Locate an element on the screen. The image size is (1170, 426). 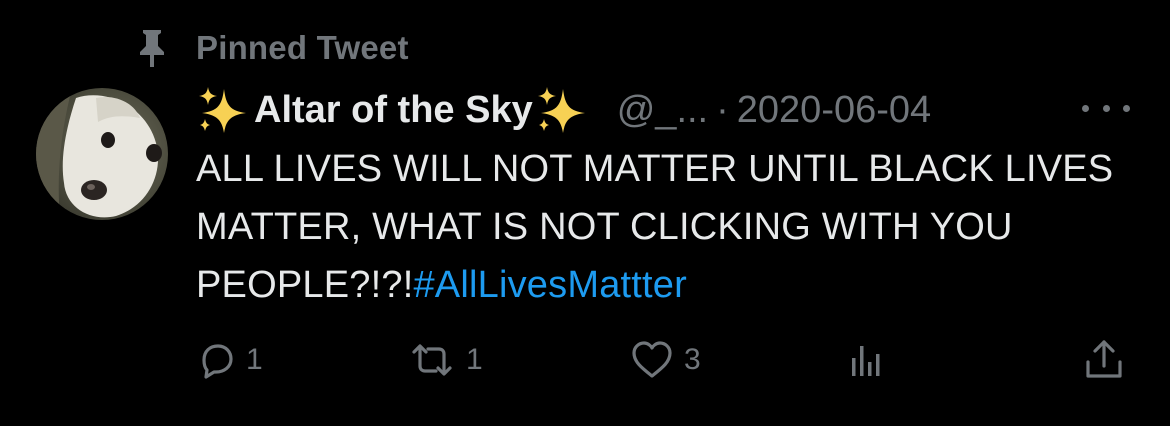
analytics-button is located at coordinates (868, 360).